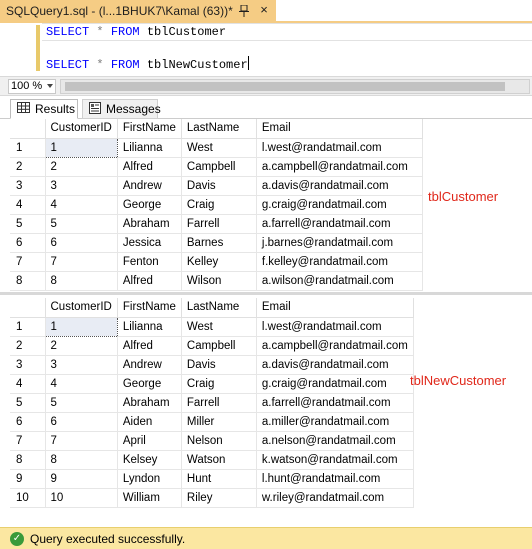  I want to click on table-cell: a.farrell@randatmail.com, so click(335, 403).